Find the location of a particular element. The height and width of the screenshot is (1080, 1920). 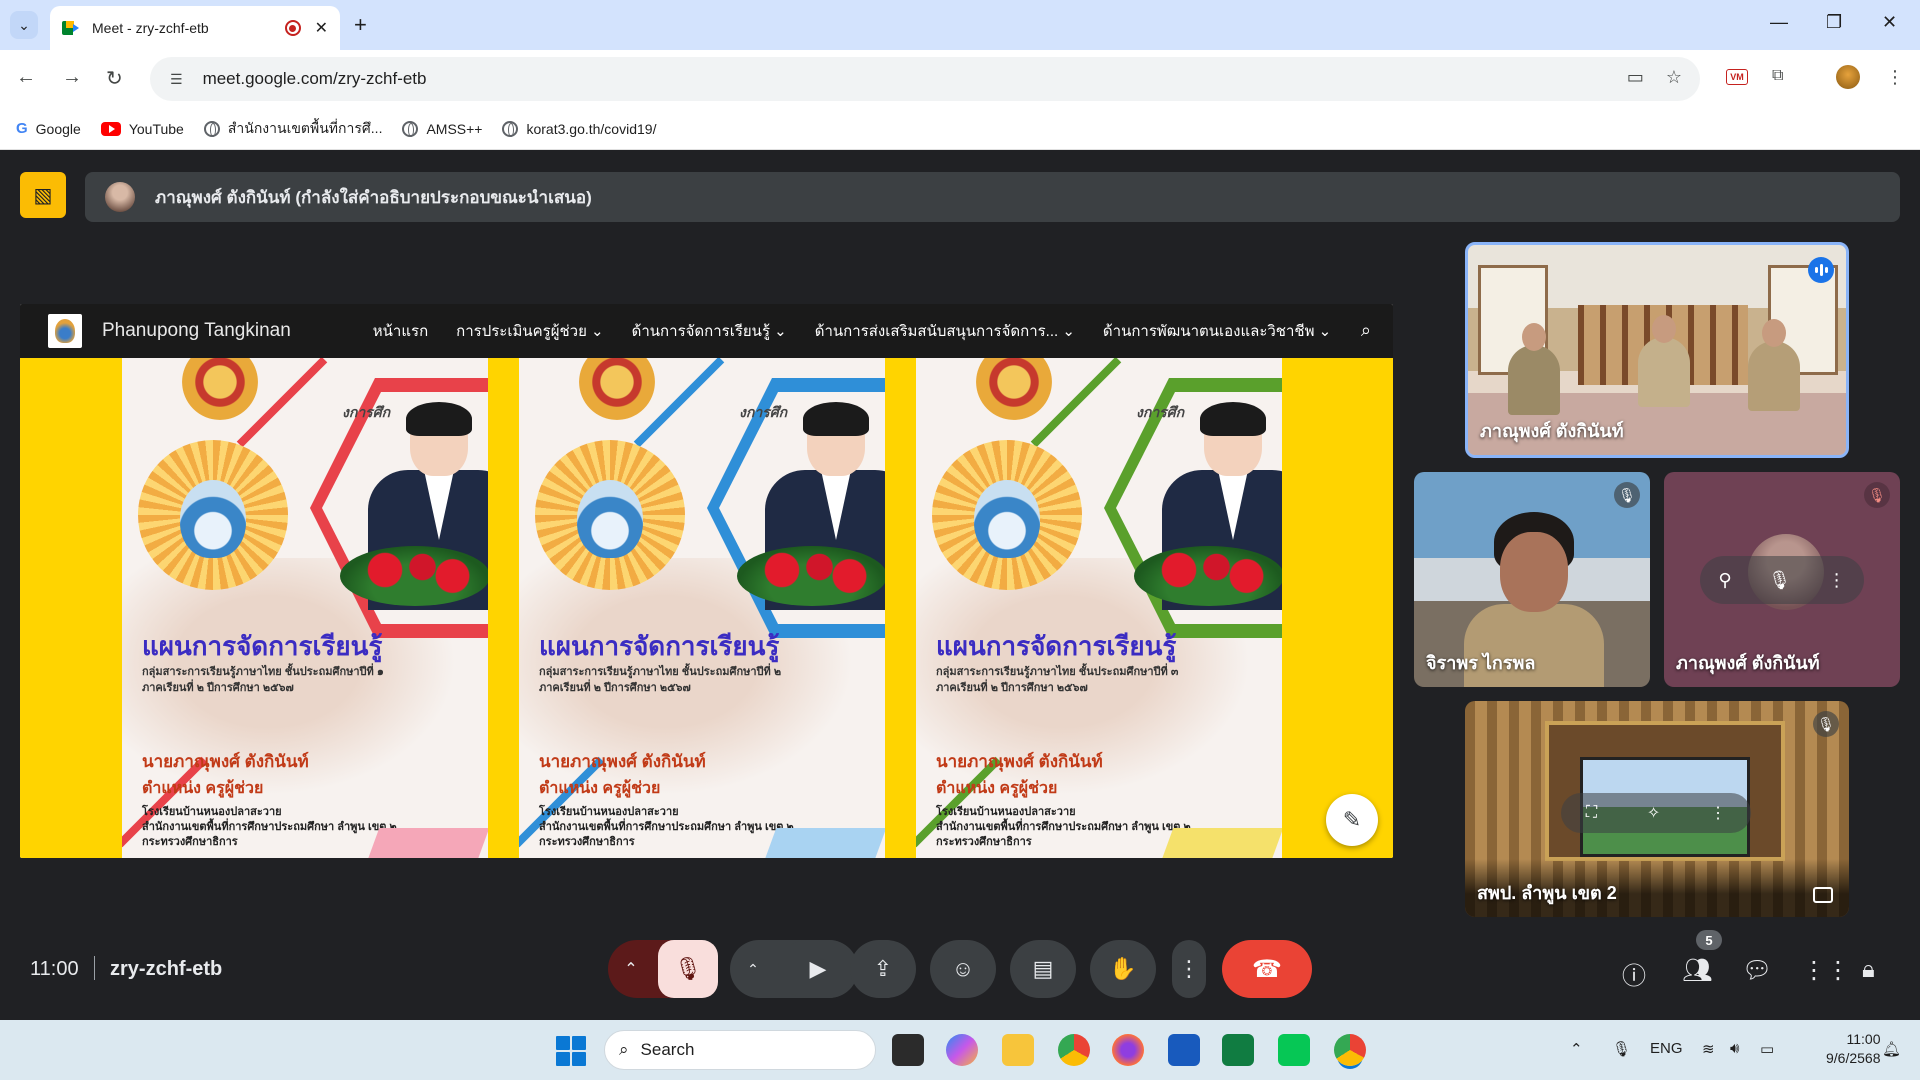

site-settings-icon: ☰ is located at coordinates (176, 79).